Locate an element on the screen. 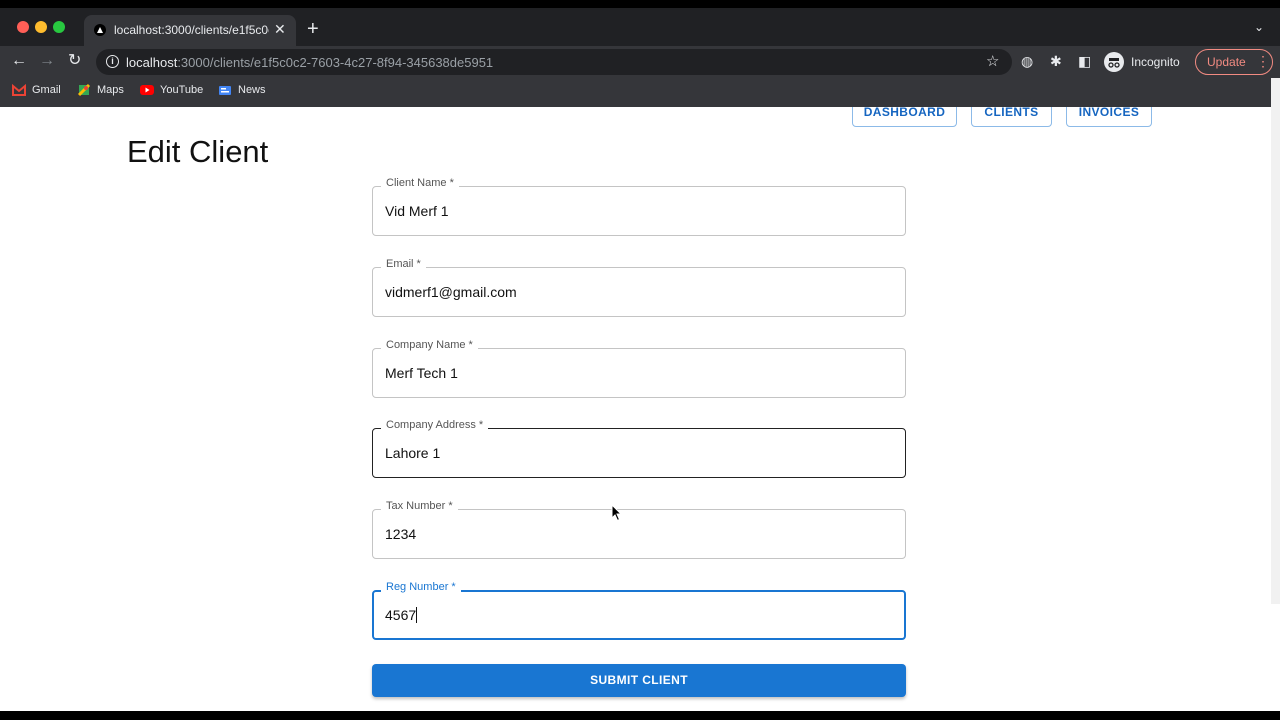  incognito-label: Incognito is located at coordinates (1155, 62).